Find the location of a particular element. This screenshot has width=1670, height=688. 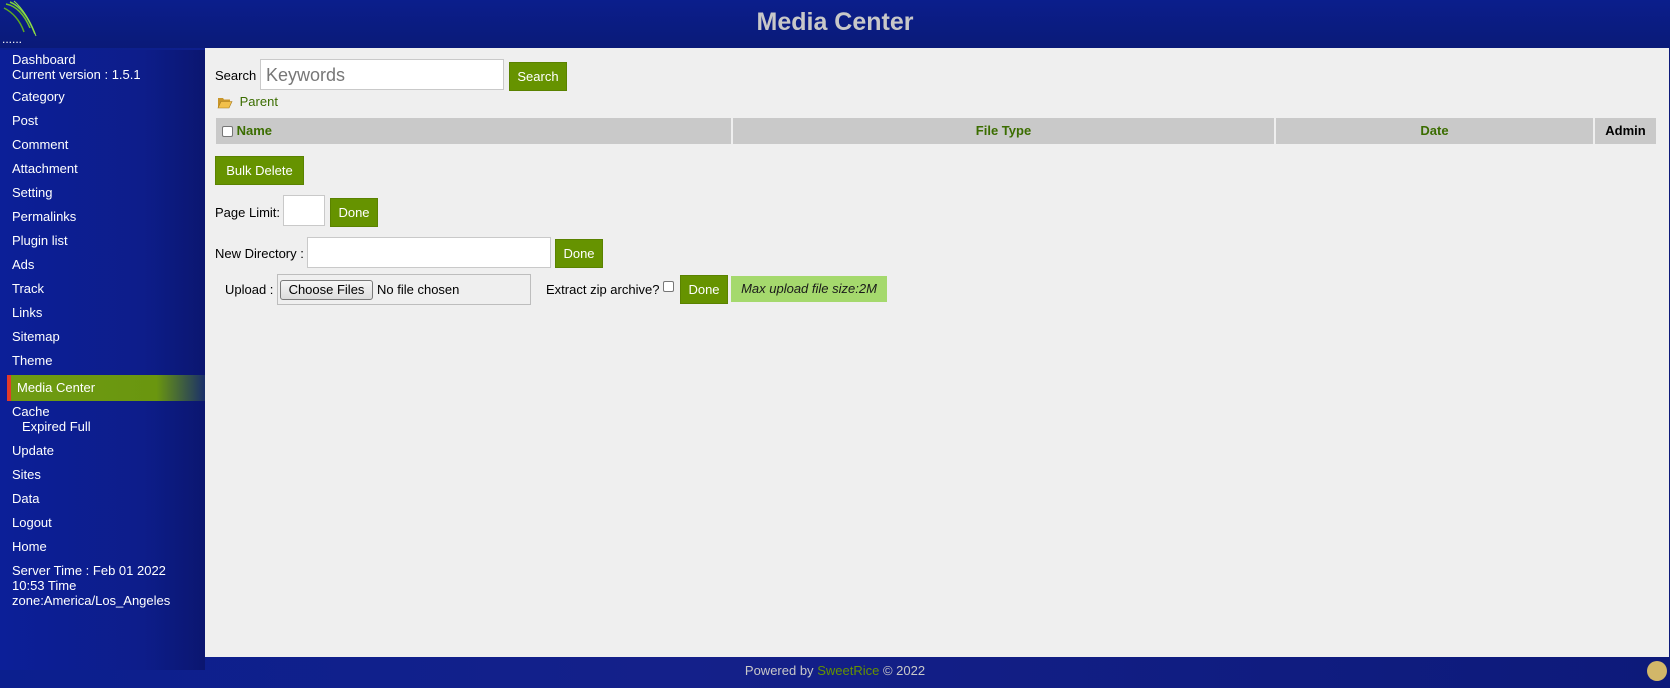

column-date: Date is located at coordinates (1434, 131).